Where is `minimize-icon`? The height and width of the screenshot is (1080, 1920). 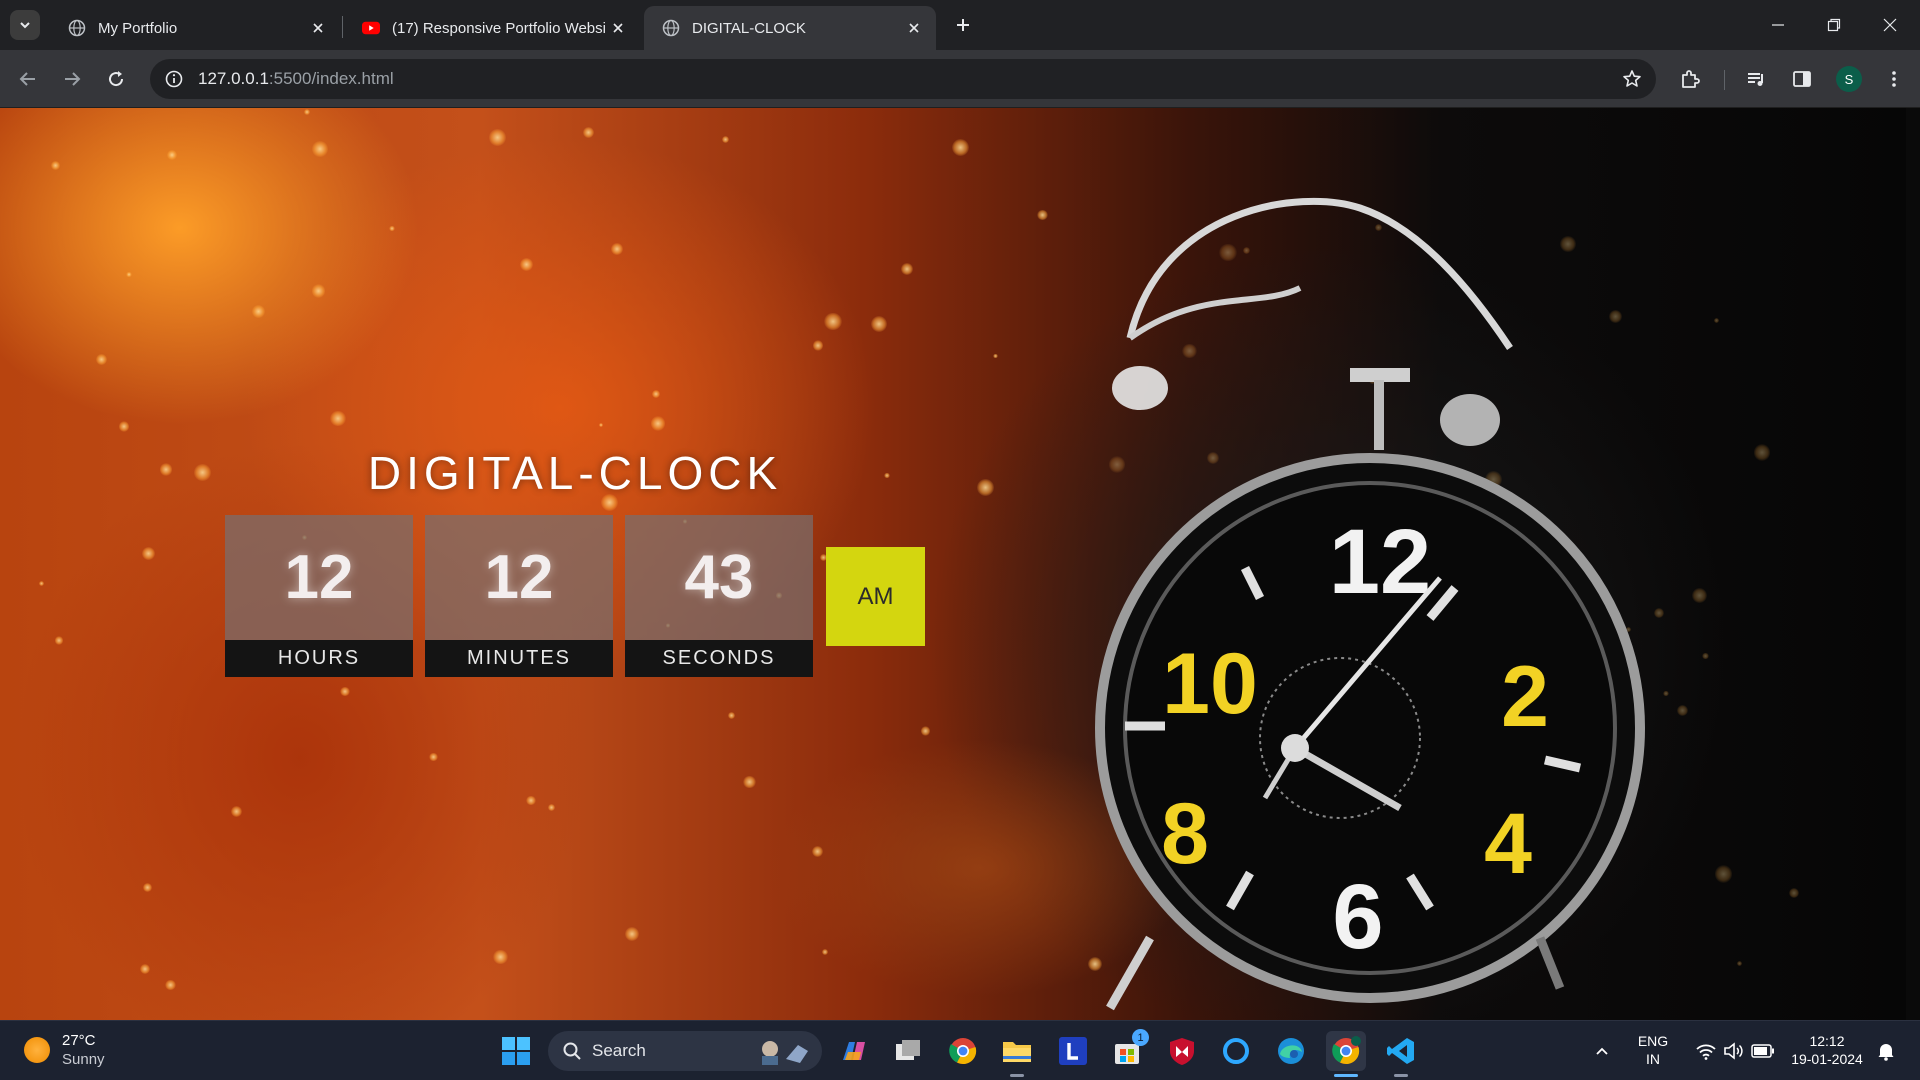 minimize-icon is located at coordinates (1778, 25).